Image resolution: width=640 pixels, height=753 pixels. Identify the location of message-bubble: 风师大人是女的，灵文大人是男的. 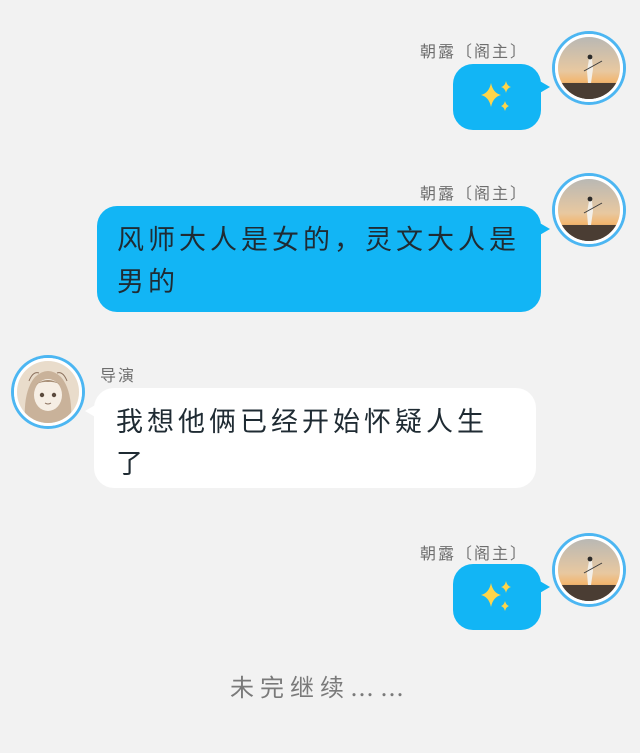
(323, 259).